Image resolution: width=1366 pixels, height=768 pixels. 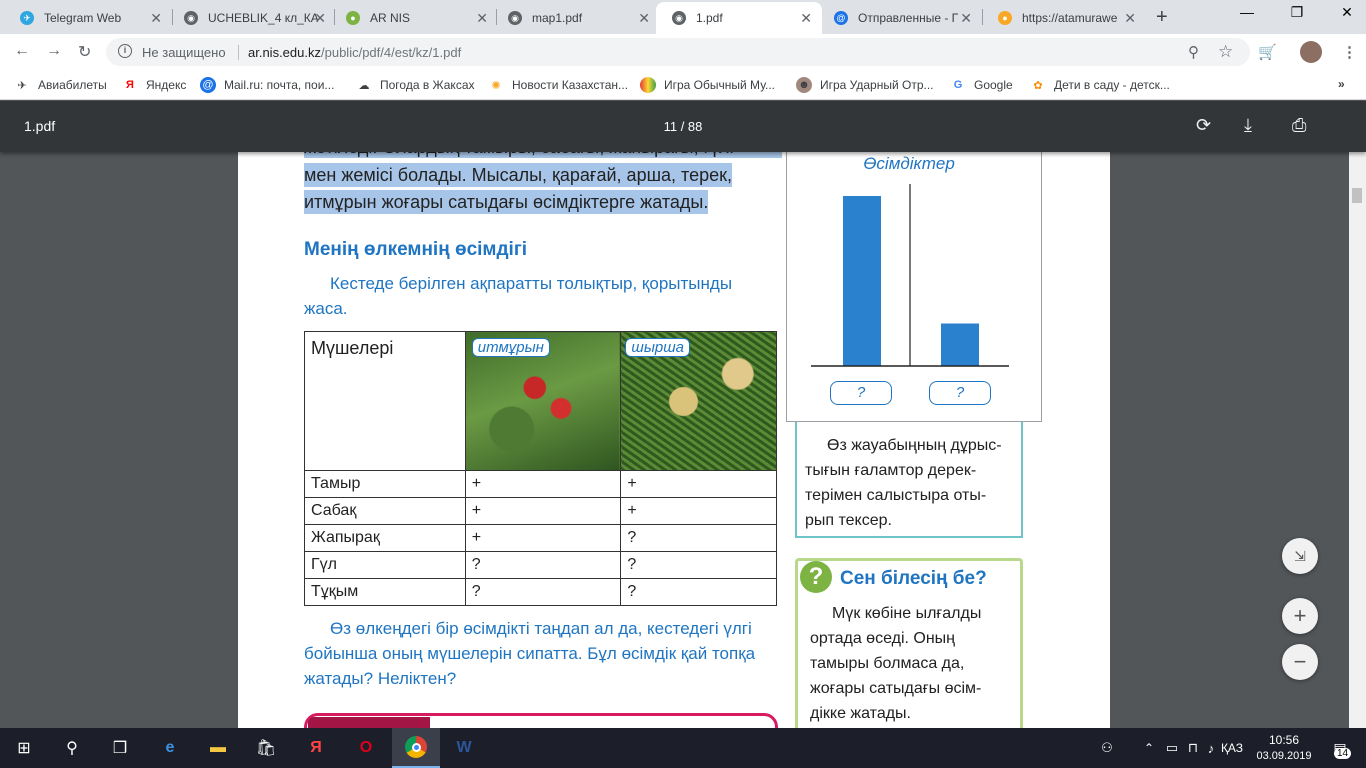 What do you see at coordinates (154, 85) in the screenshot?
I see `bookmark-yandex: Я Яндекс` at bounding box center [154, 85].